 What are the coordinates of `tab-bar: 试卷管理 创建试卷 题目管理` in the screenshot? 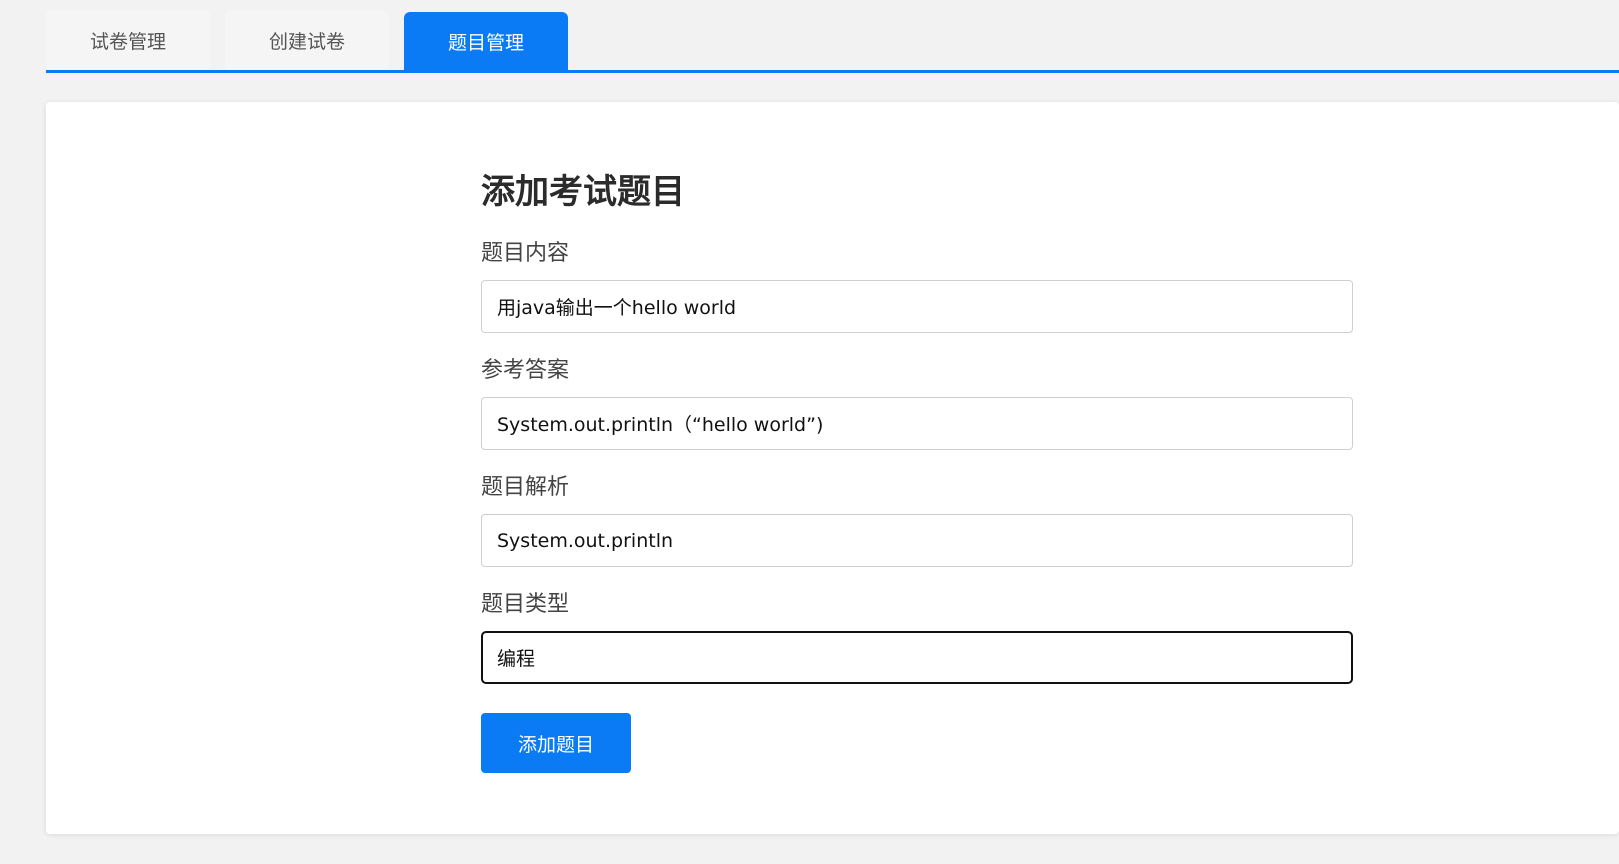 It's located at (832, 40).